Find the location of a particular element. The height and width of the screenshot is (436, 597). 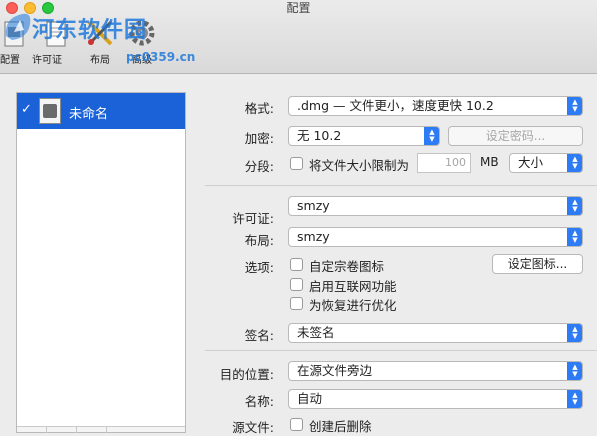

encryption-value: 无 10.2 is located at coordinates (319, 135).